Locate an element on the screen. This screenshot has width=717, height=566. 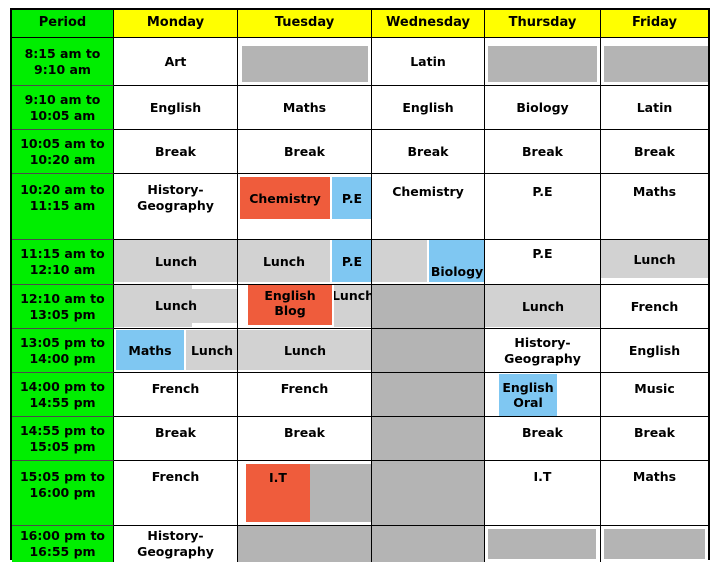
cell-friday-r7: Music is located at coordinates (654, 395).